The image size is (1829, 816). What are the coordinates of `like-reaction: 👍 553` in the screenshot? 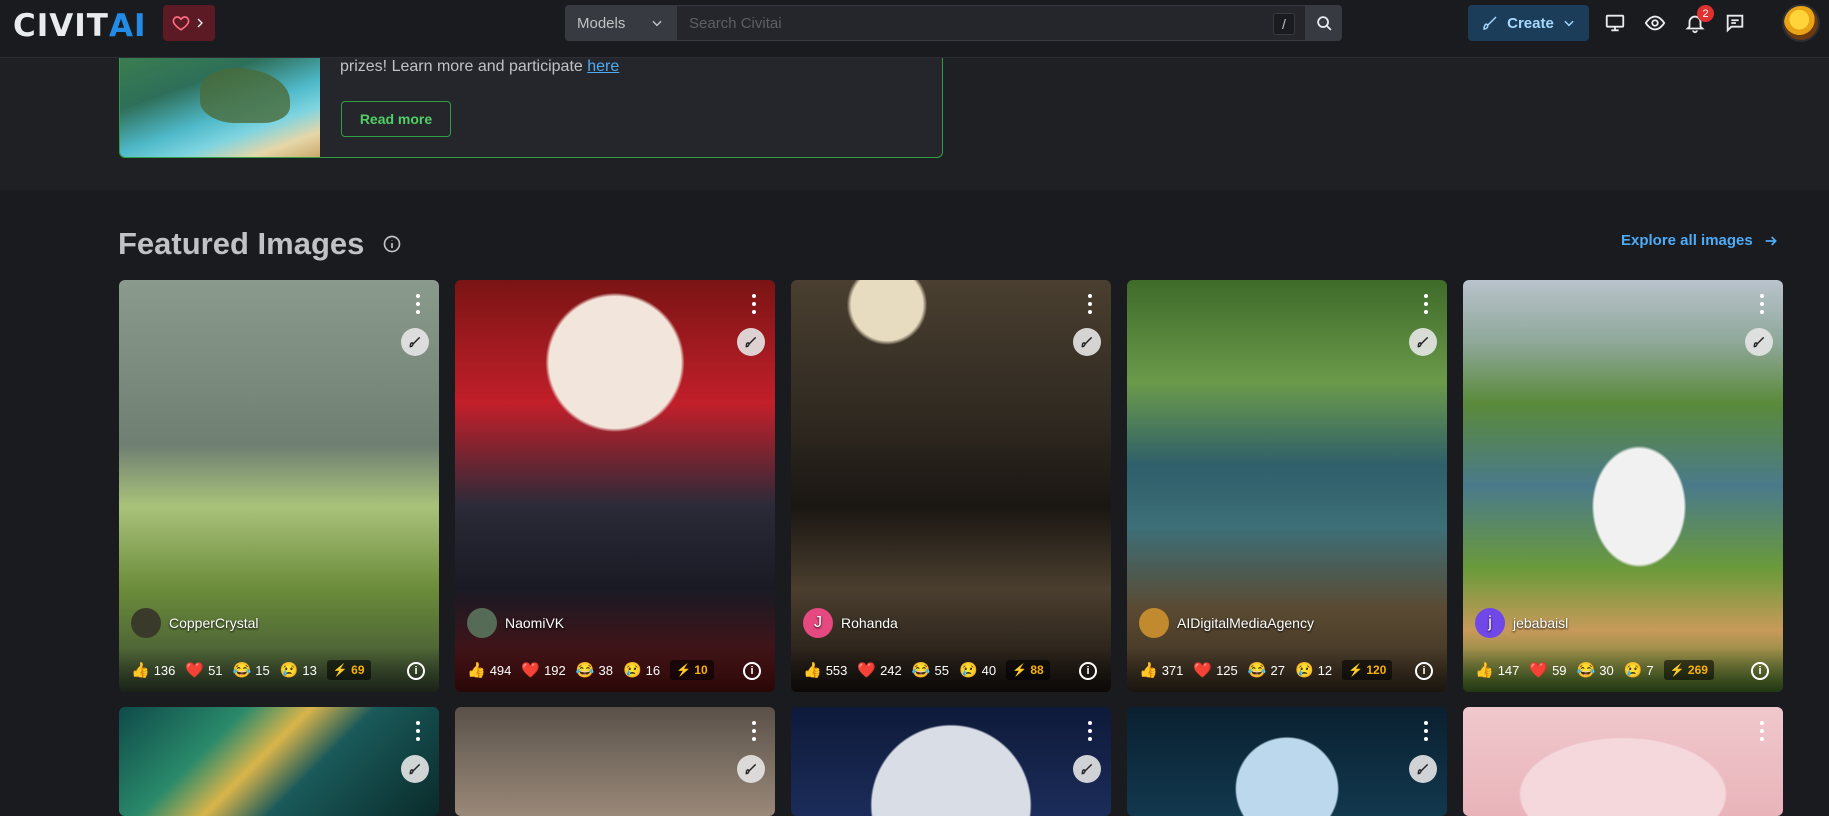 It's located at (825, 670).